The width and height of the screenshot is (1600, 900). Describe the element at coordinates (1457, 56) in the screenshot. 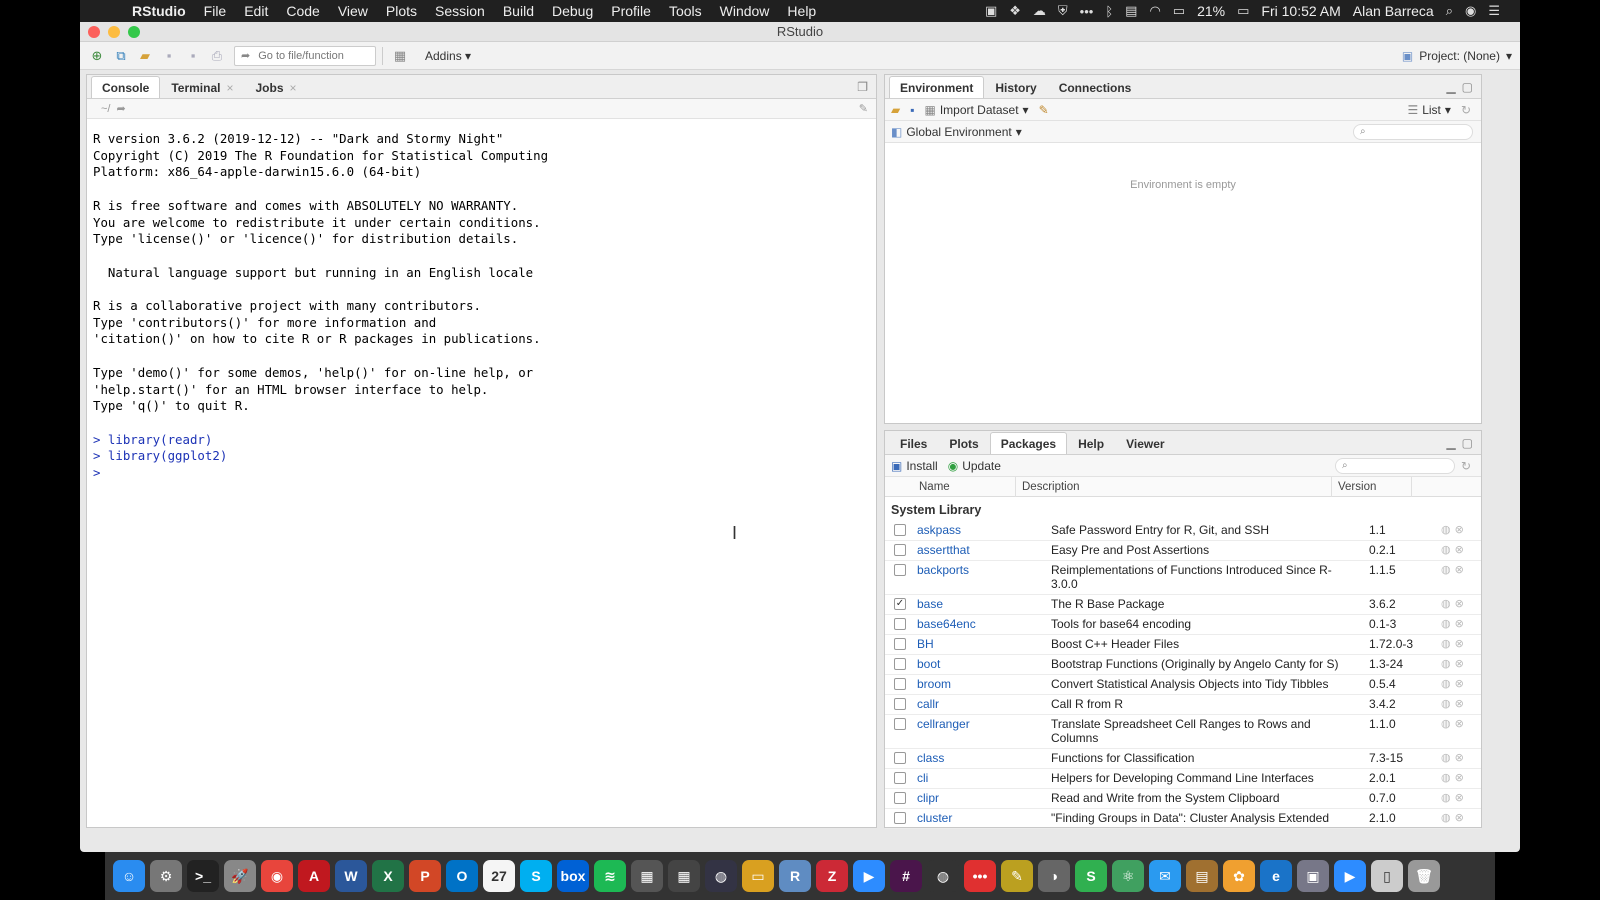

I see `project-menu: ▣ Project: (None) ▾` at that location.